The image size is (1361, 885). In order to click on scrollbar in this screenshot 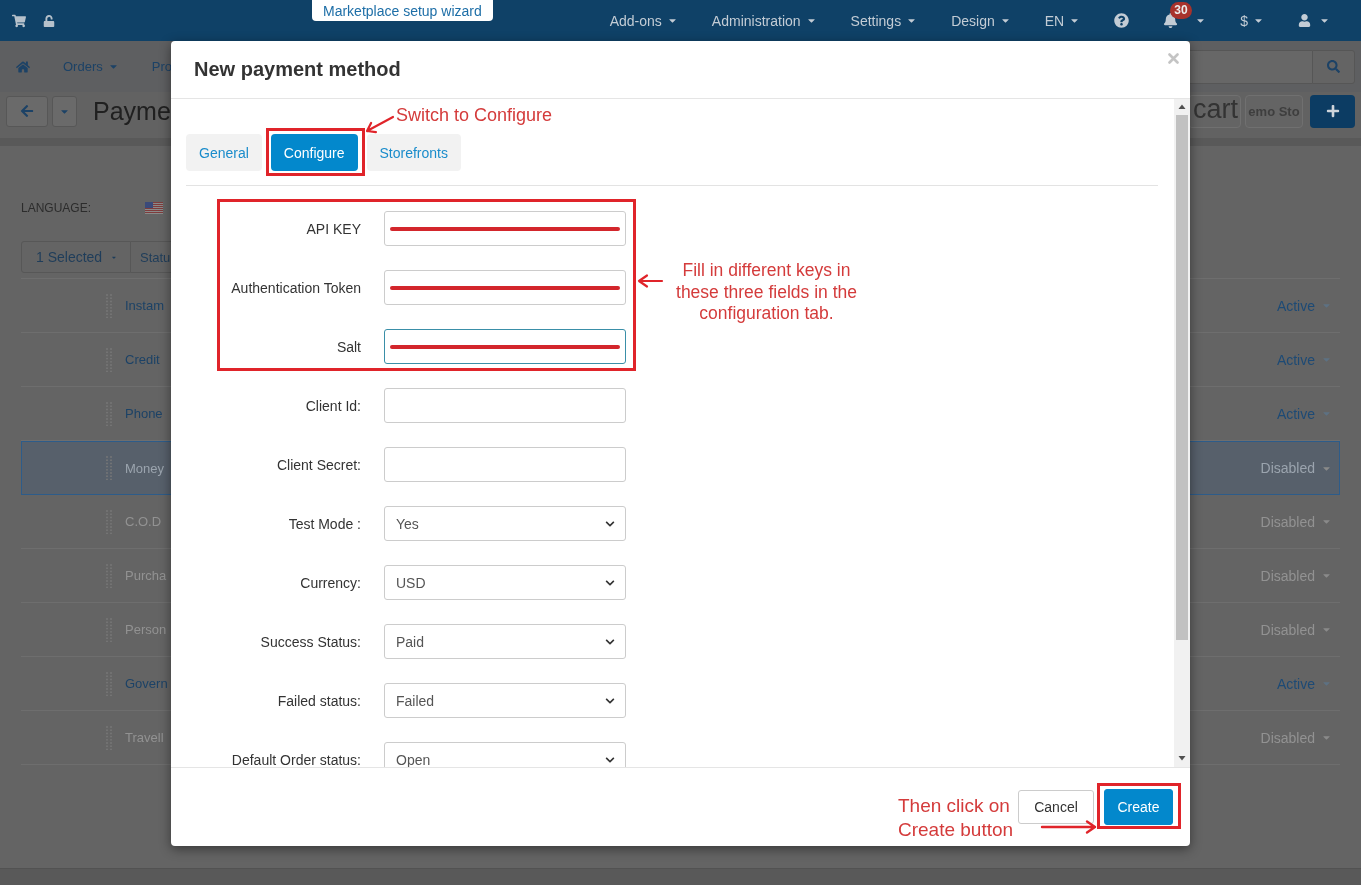, I will do `click(1182, 433)`.